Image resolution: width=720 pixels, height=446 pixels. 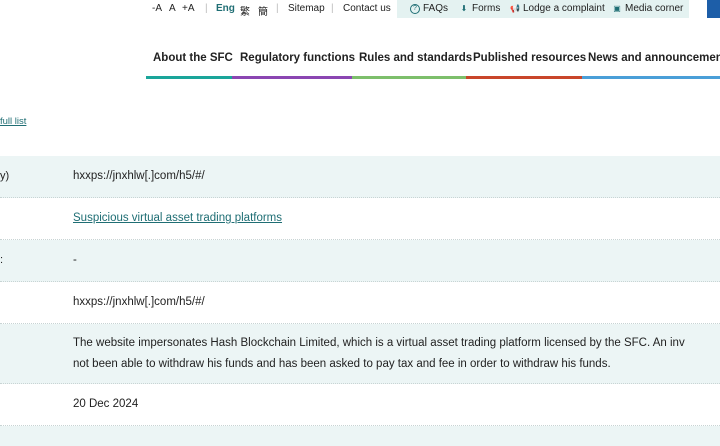 What do you see at coordinates (189, 77) in the screenshot?
I see `nav-underline-about` at bounding box center [189, 77].